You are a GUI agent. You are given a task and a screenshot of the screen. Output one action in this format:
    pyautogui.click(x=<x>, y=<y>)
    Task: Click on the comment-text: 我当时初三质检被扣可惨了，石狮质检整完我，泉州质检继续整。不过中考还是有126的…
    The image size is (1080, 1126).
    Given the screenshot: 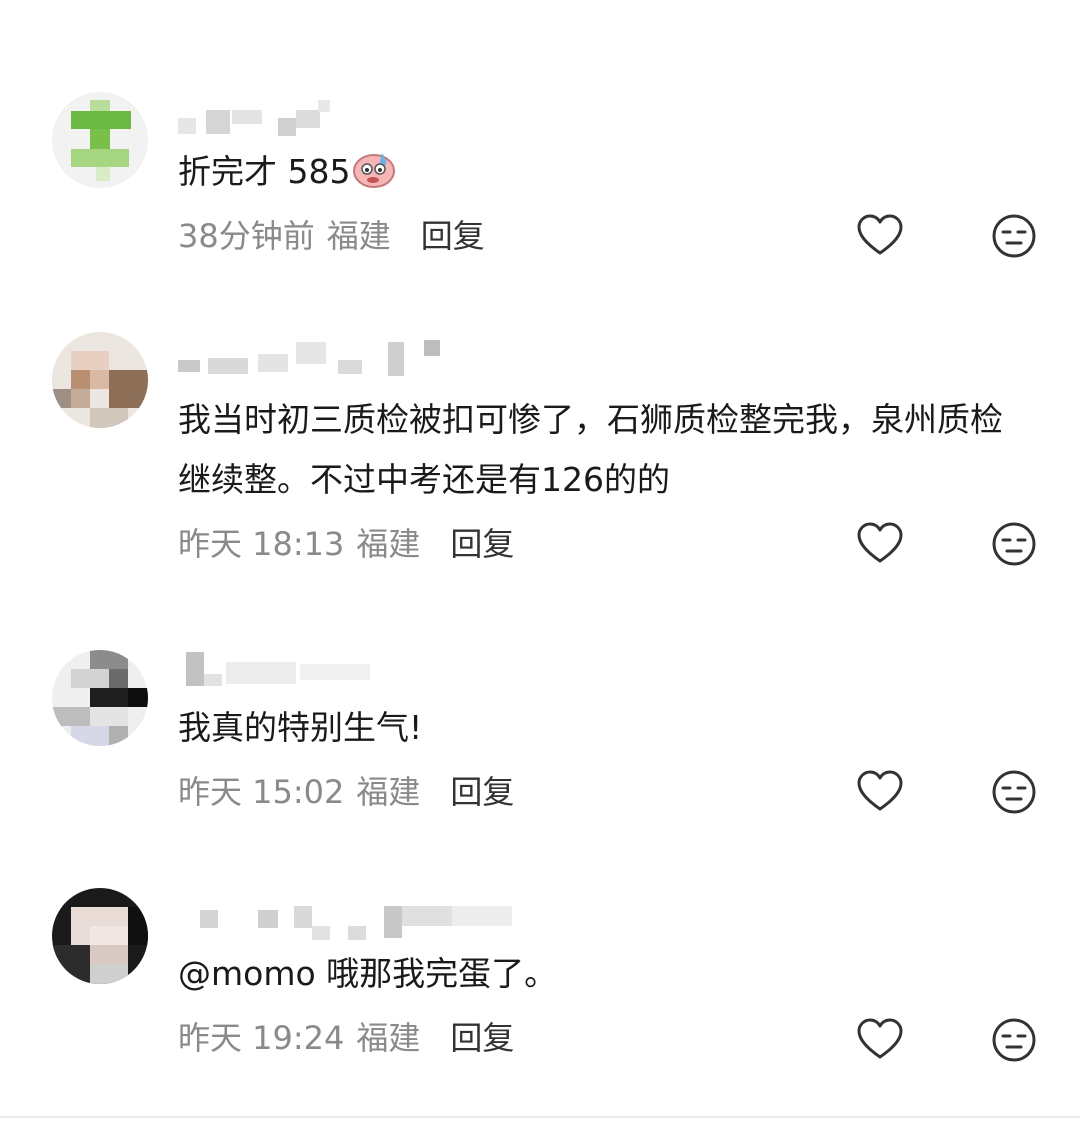 What is the action you would take?
    pyautogui.click(x=590, y=449)
    